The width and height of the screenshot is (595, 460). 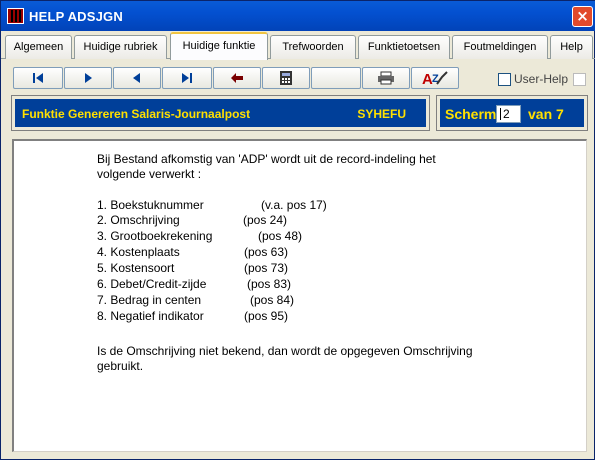 I want to click on screen-indicator: Scherm 2 van 7, so click(x=512, y=113).